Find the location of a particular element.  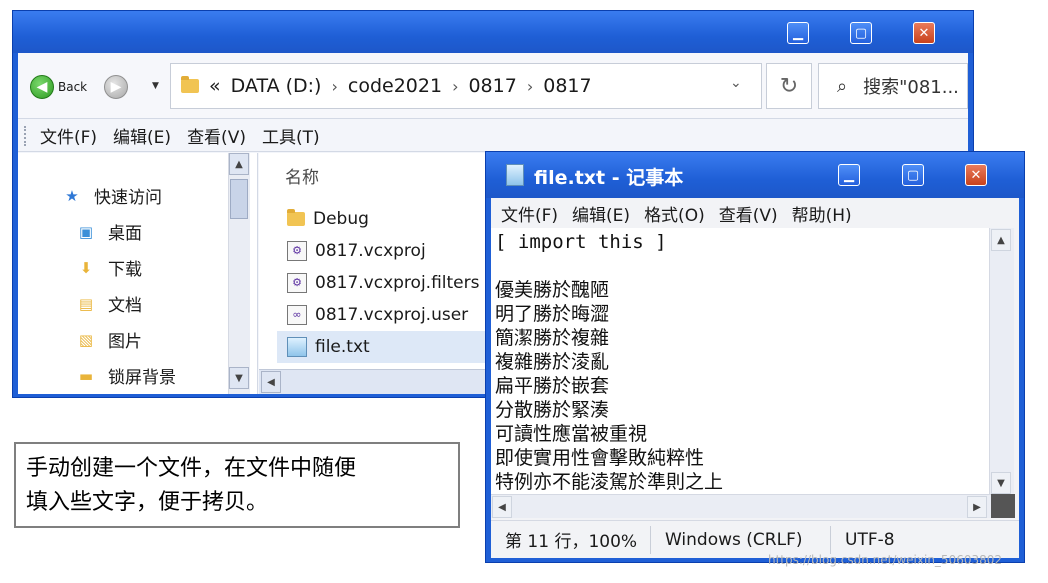

list-item: ⚙ 0817.vcxproj.filters is located at coordinates (383, 283).